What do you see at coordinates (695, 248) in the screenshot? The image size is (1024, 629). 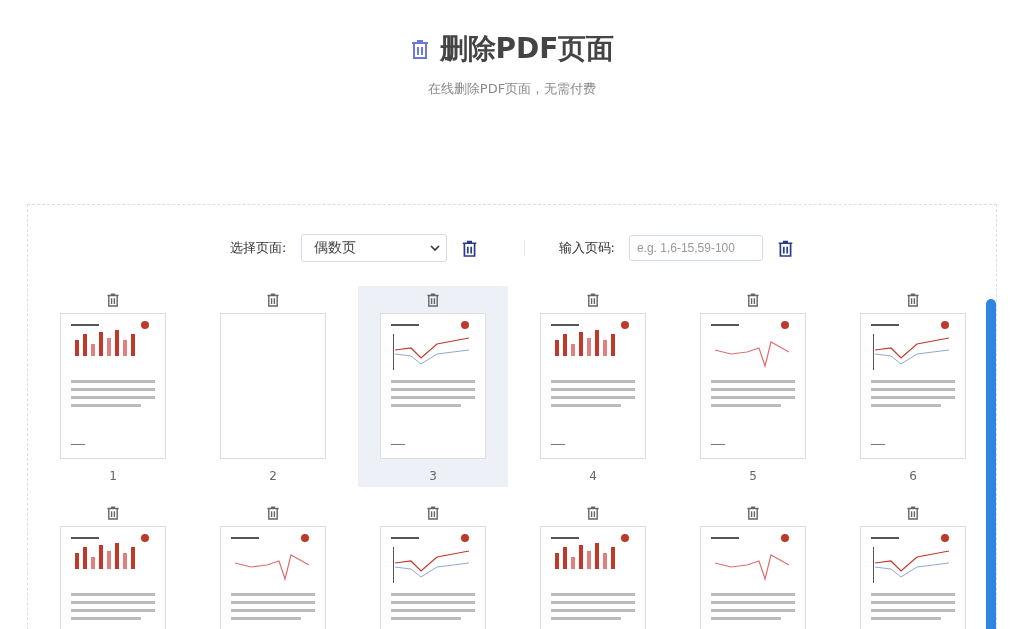 I see `page-range-field: e.g. 1,6-15,59-100` at bounding box center [695, 248].